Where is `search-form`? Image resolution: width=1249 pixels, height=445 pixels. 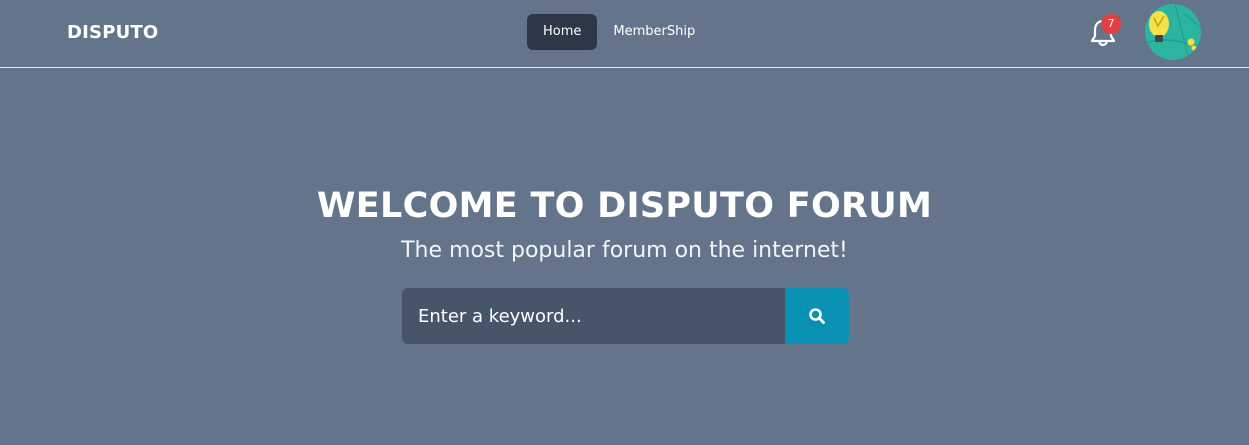
search-form is located at coordinates (625, 316).